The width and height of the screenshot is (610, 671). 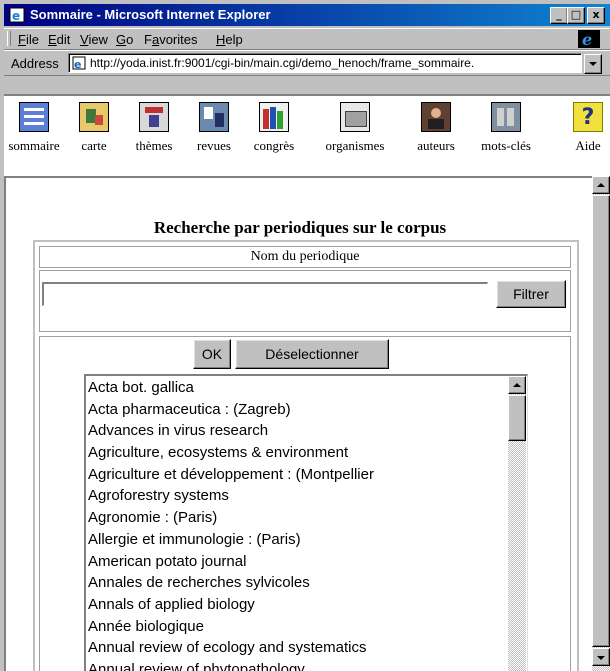 What do you see at coordinates (150, 14) in the screenshot?
I see `window-title: Sommaire - Microsoft Internet Explorer` at bounding box center [150, 14].